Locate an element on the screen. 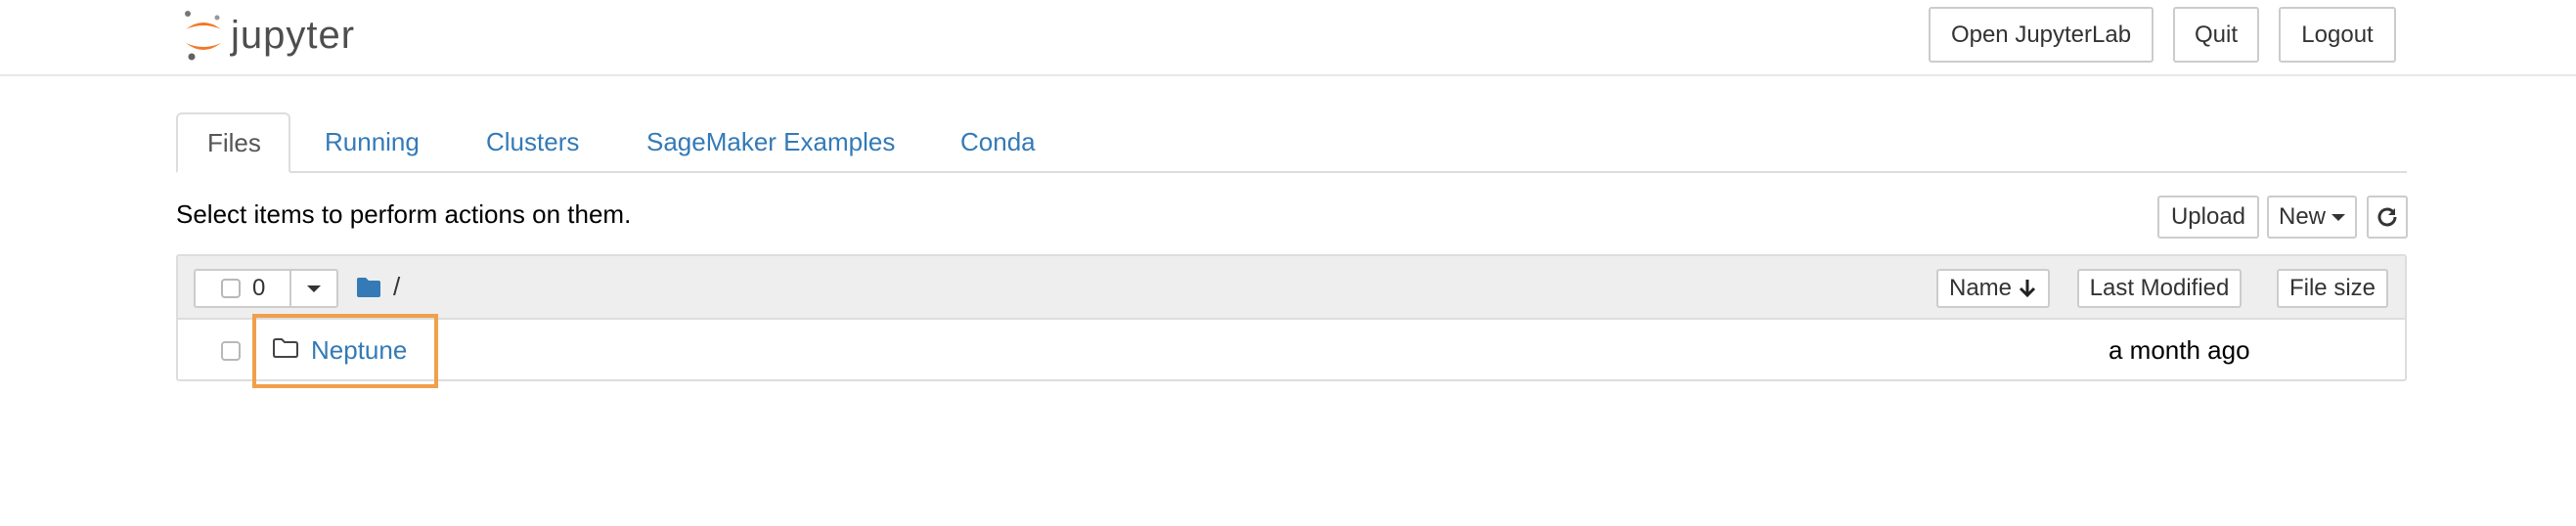  tab-files: Files is located at coordinates (233, 142).